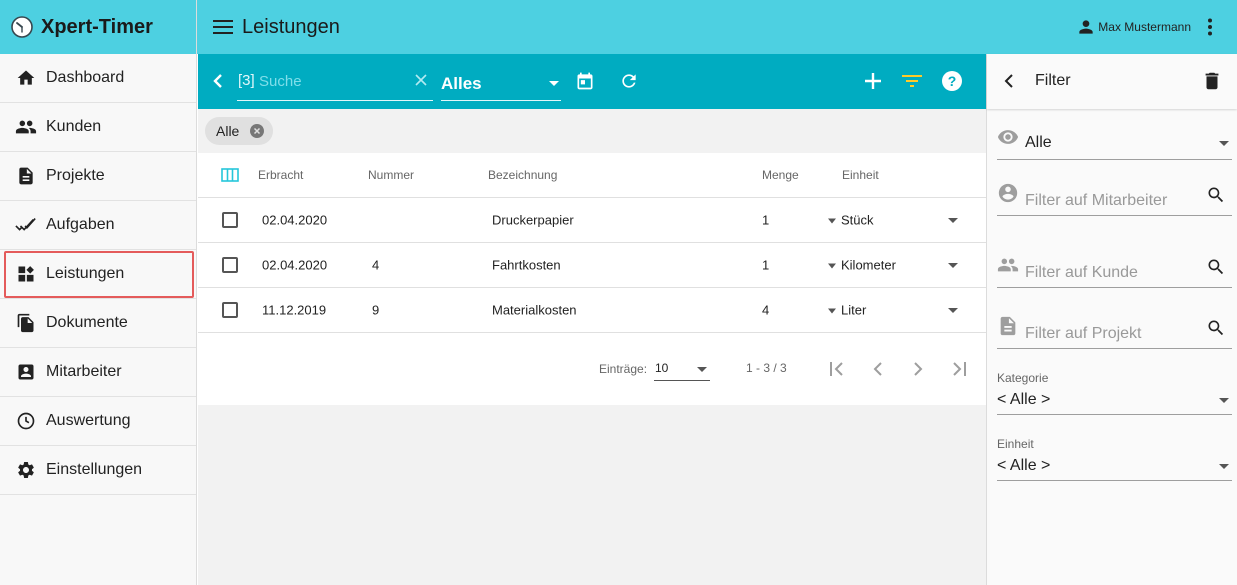  I want to click on menu-icon, so click(223, 27).